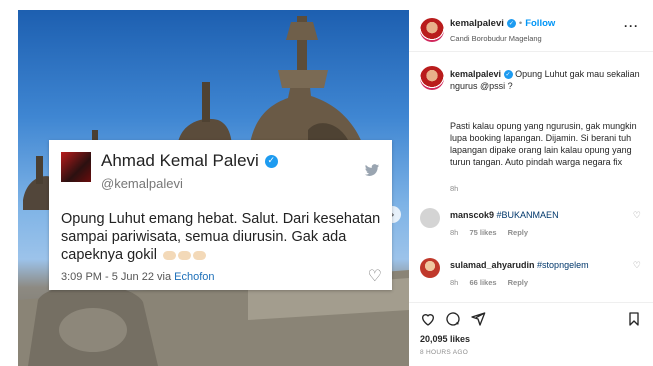  What do you see at coordinates (477, 23) in the screenshot?
I see `post-username: kemalpalevi` at bounding box center [477, 23].